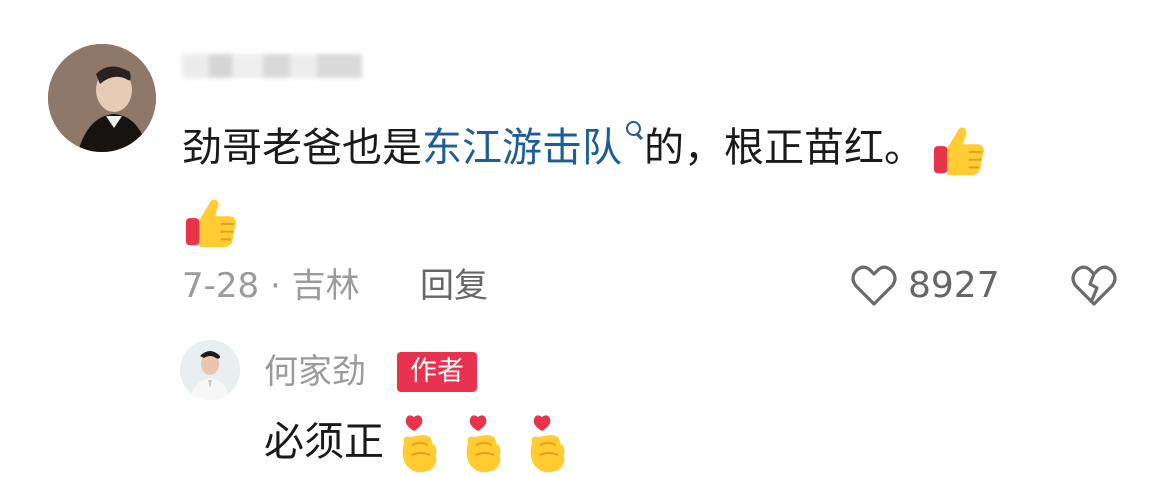  What do you see at coordinates (522, 148) in the screenshot?
I see `search-link: 东江游击队` at bounding box center [522, 148].